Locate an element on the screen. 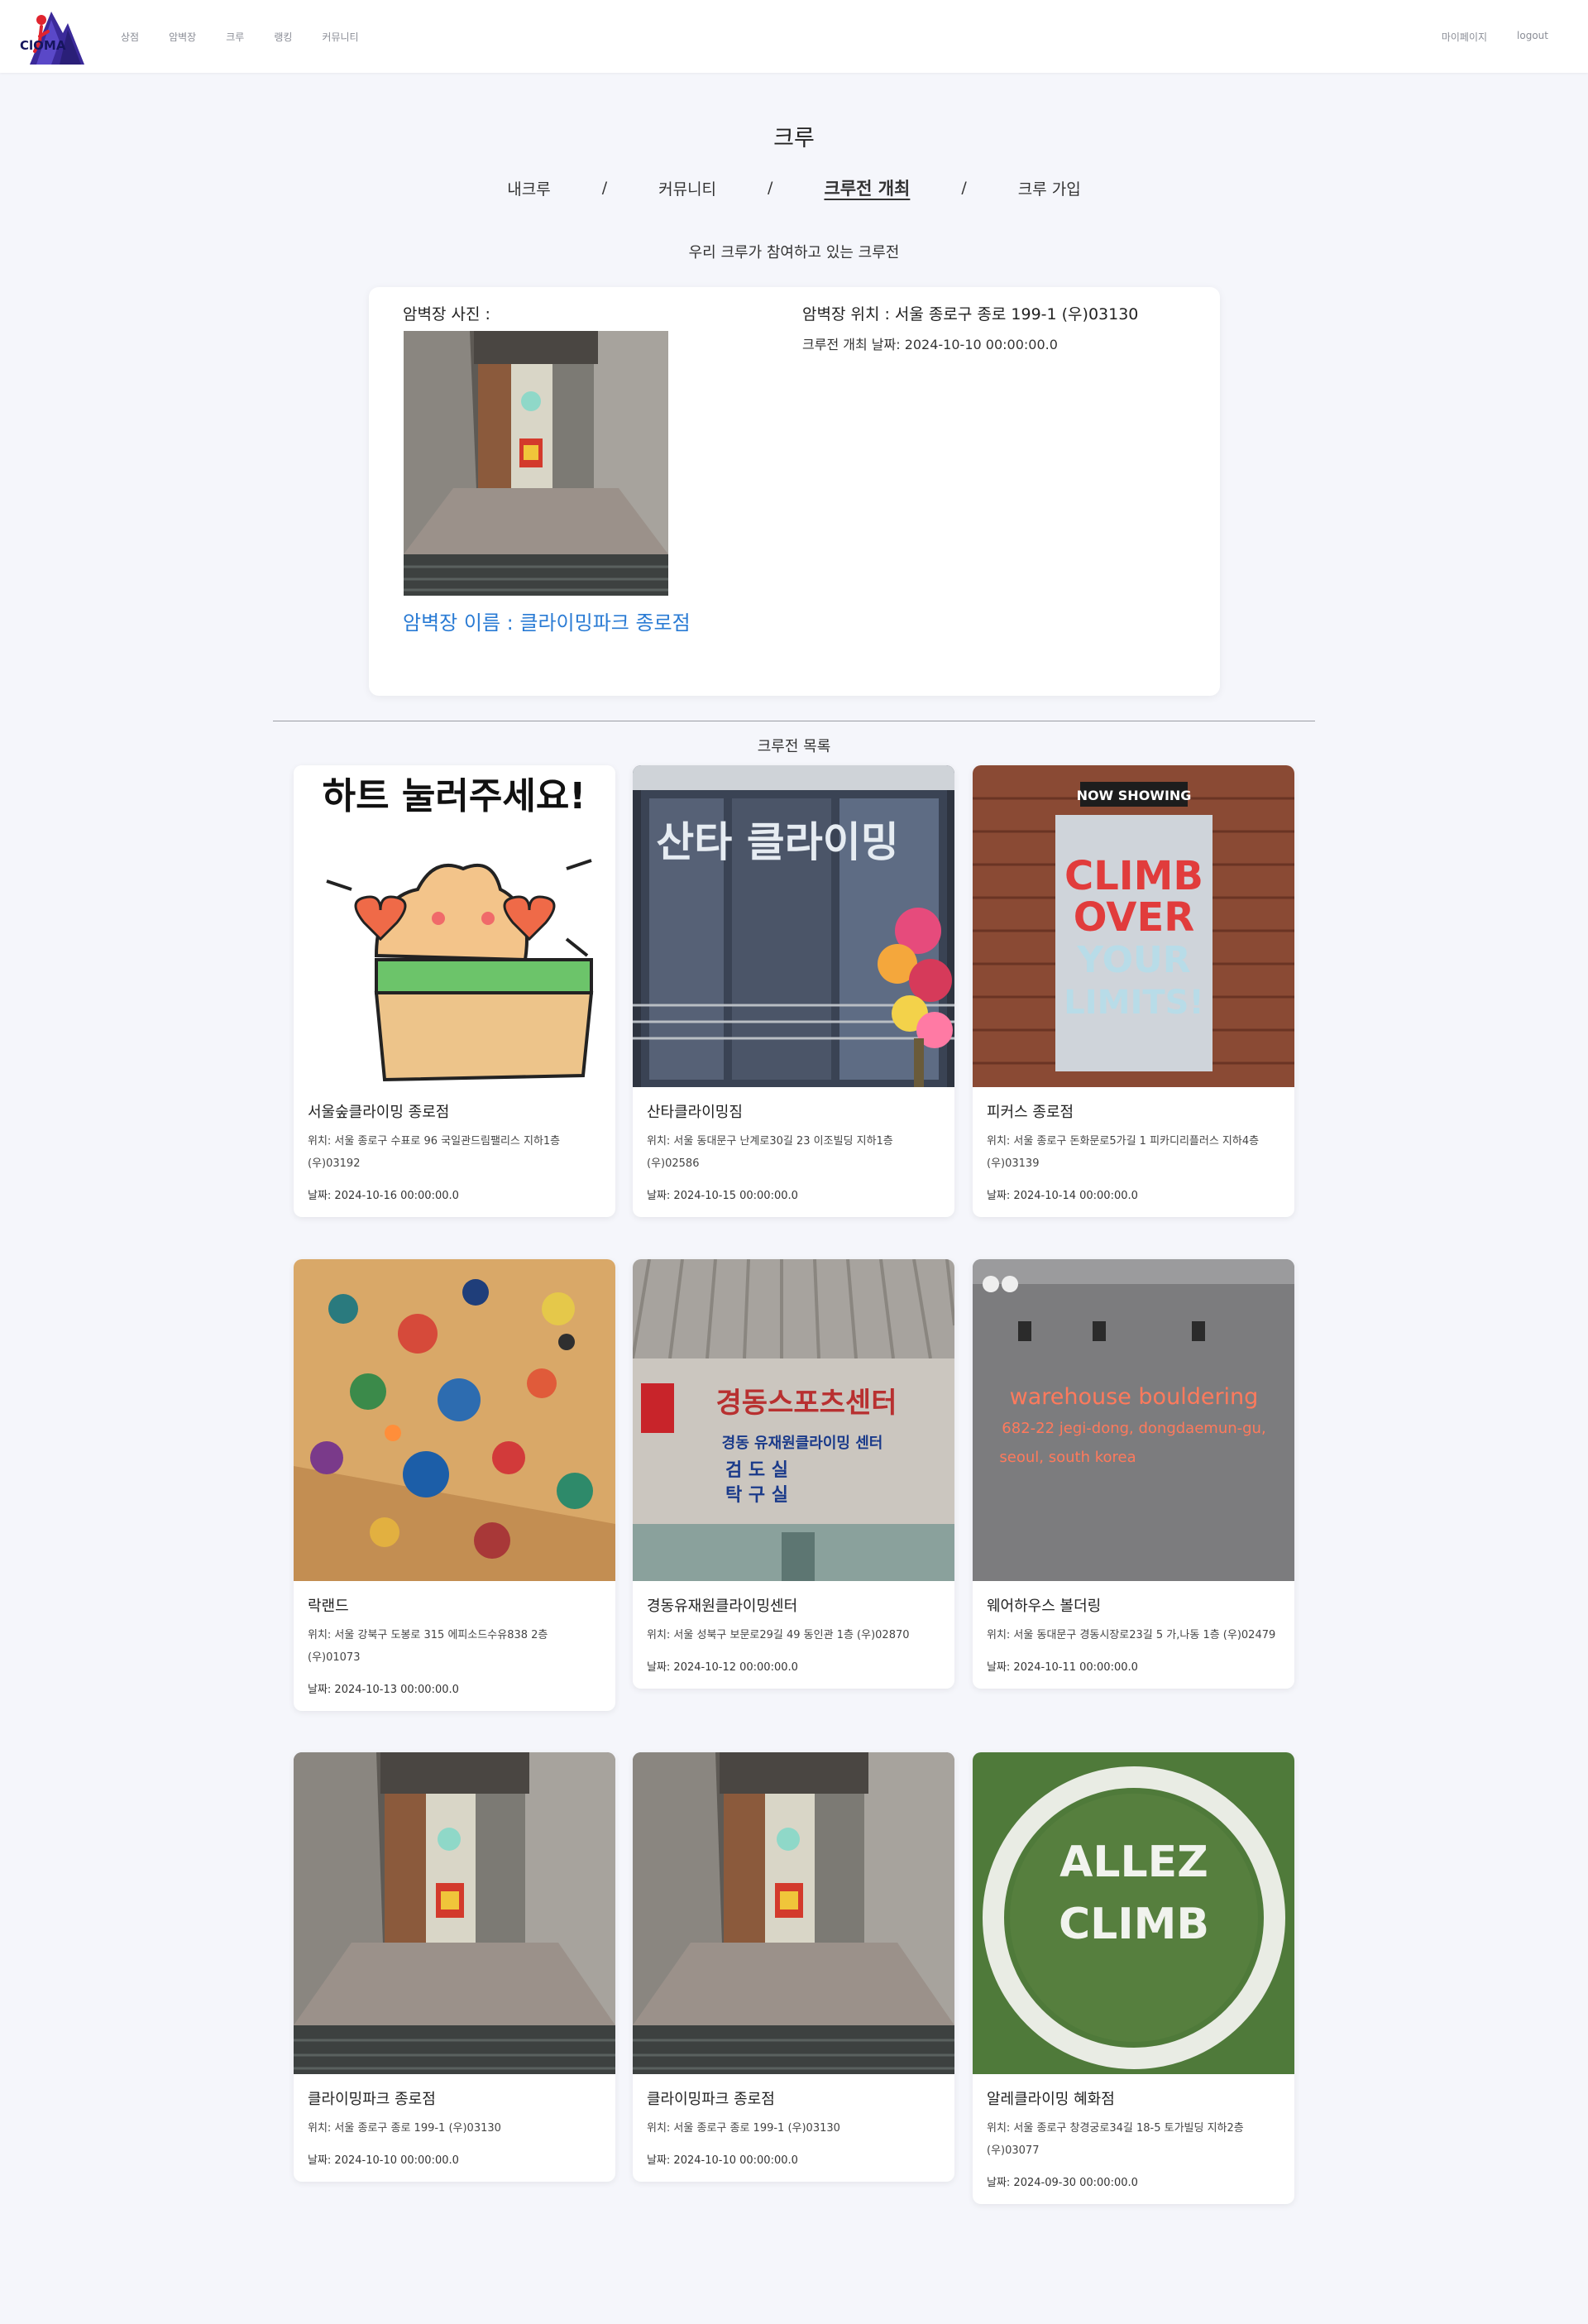 This screenshot has height=2324, width=1588. gym-location: 암벽장 위치 : 서울 종로구 종로 199-1 (우)03130 is located at coordinates (971, 314).